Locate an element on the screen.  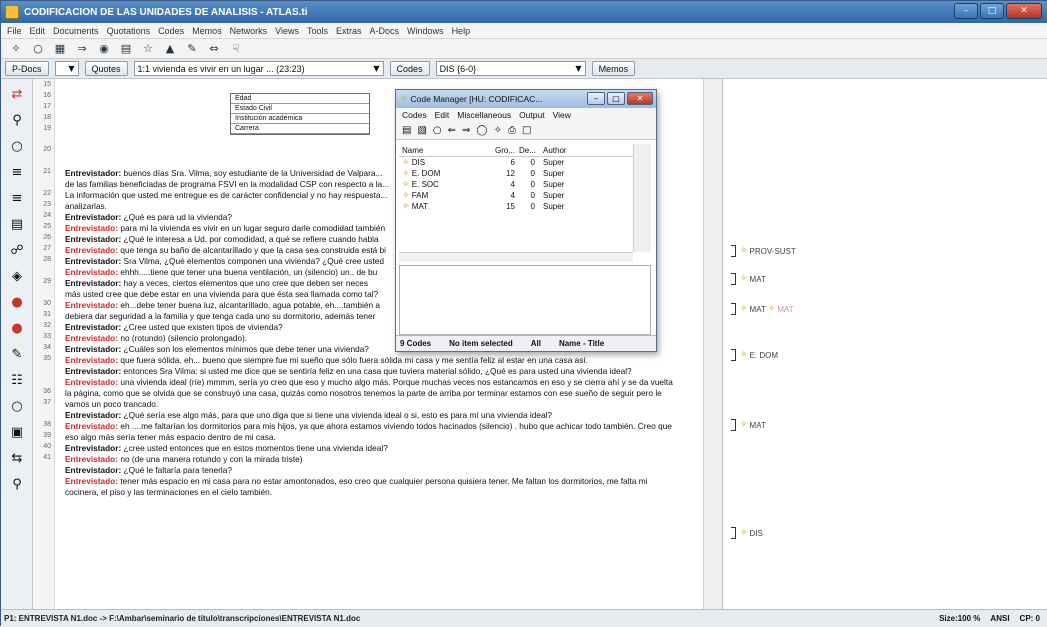
cm-menu-output: Output is located at coordinates (532, 115).